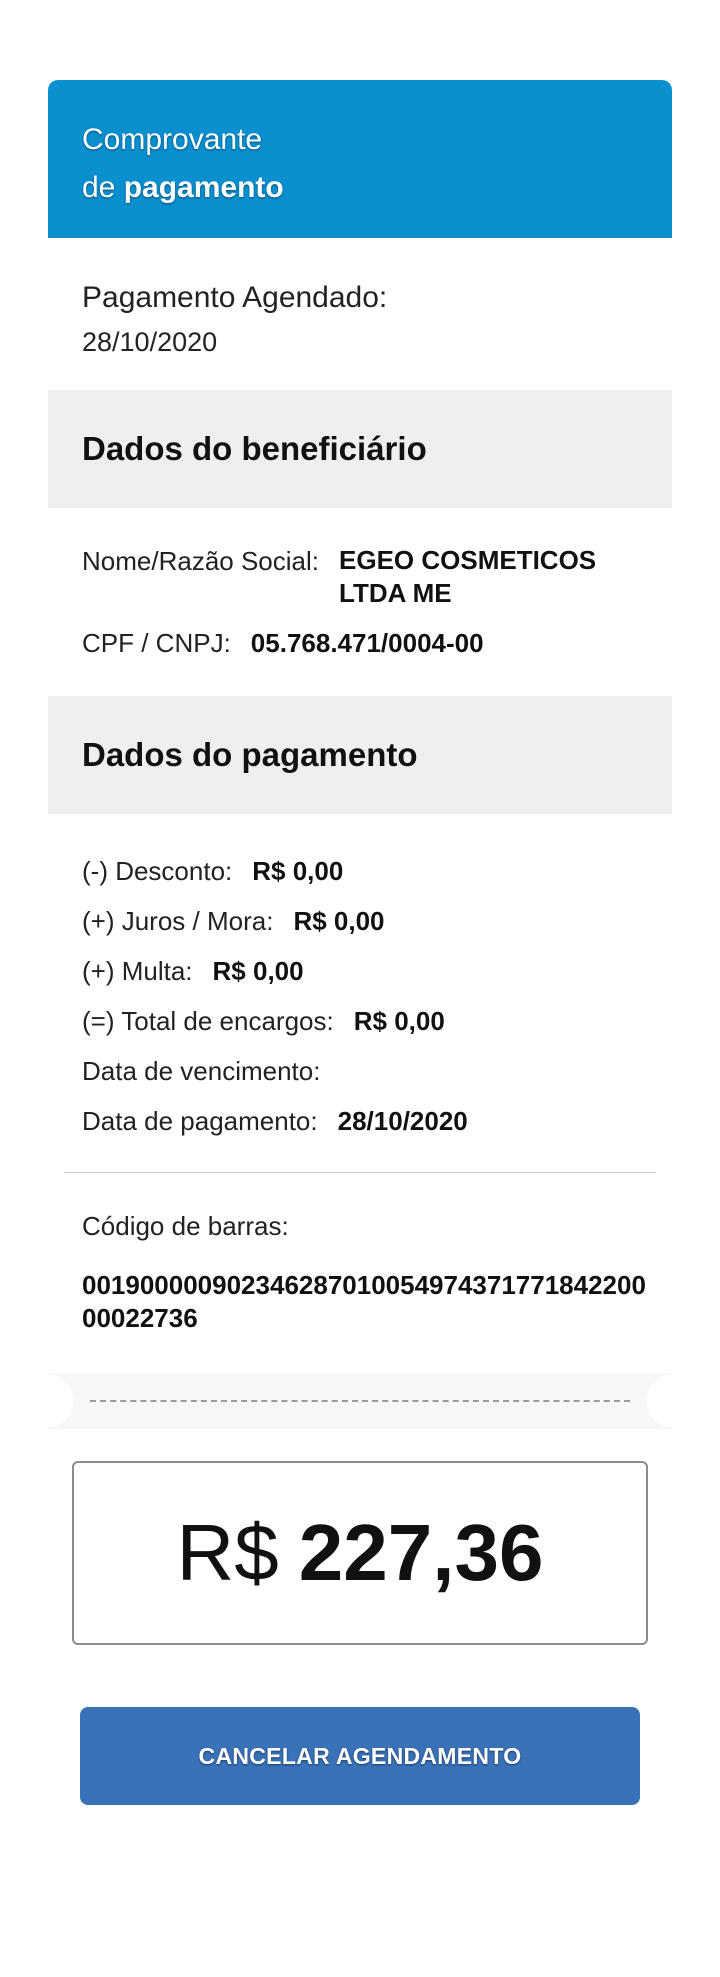 This screenshot has height=1977, width=720. What do you see at coordinates (360, 755) in the screenshot?
I see `payment-section-title: Dados do pagamento` at bounding box center [360, 755].